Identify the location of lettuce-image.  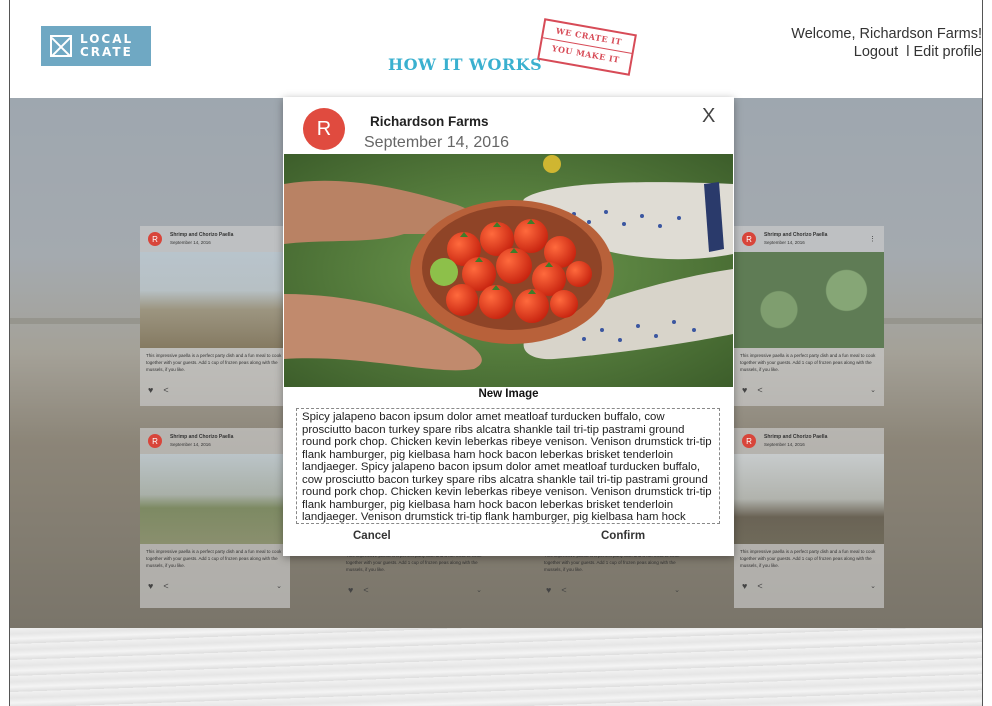
(809, 300).